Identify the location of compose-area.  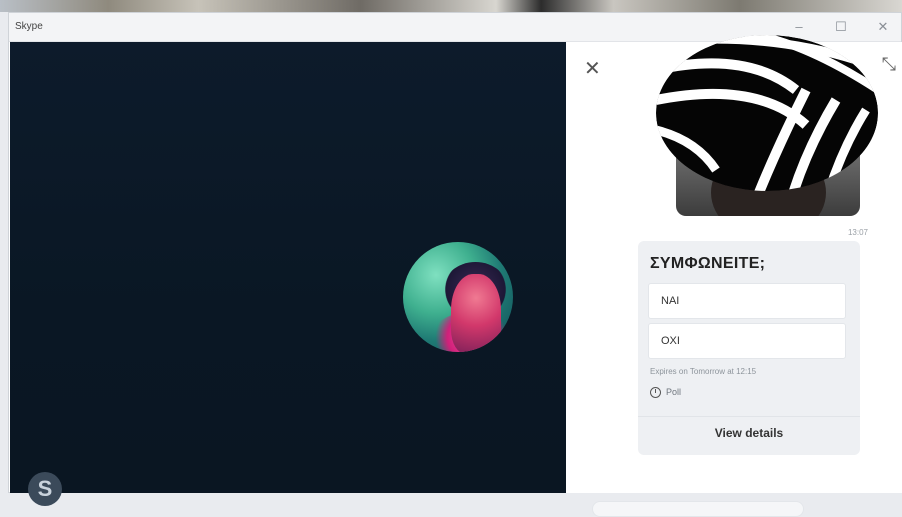
(698, 509).